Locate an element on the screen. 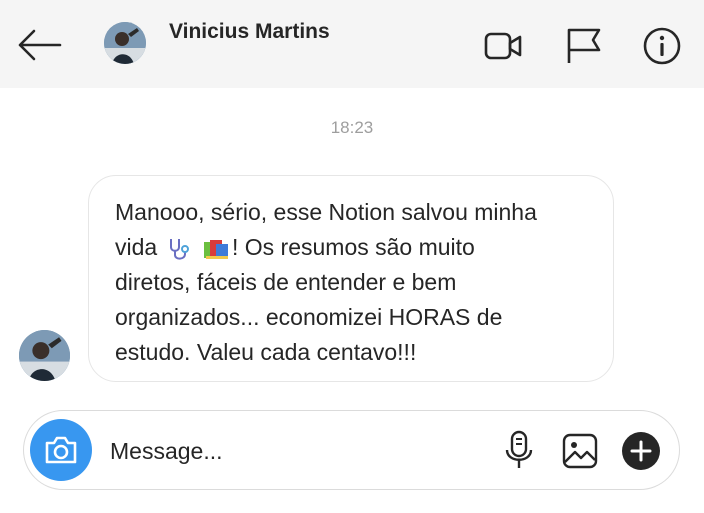  contact-name: Vinicius Martins is located at coordinates (249, 32).